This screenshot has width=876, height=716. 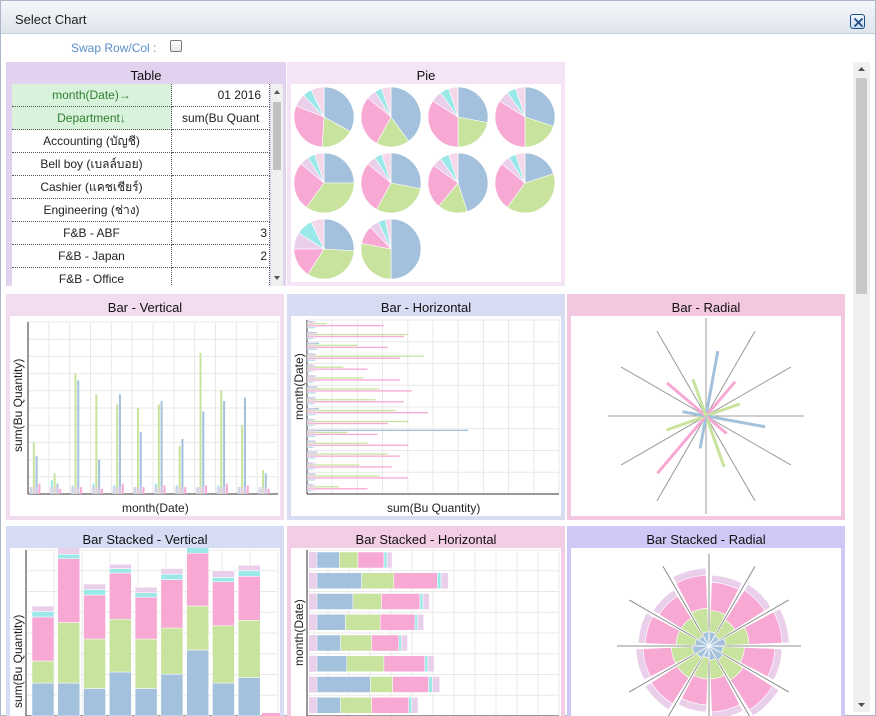 What do you see at coordinates (92, 210) in the screenshot?
I see `table-row-label: Engineering (ช่าง)` at bounding box center [92, 210].